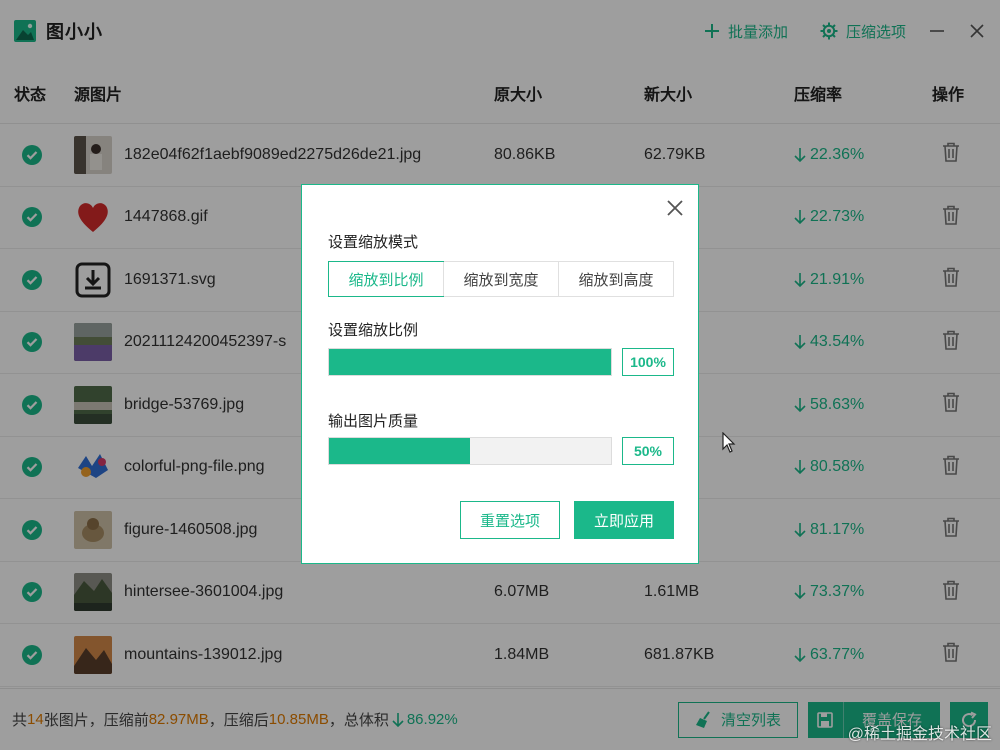  I want to click on mode-option: 缩放到比例, so click(386, 279).